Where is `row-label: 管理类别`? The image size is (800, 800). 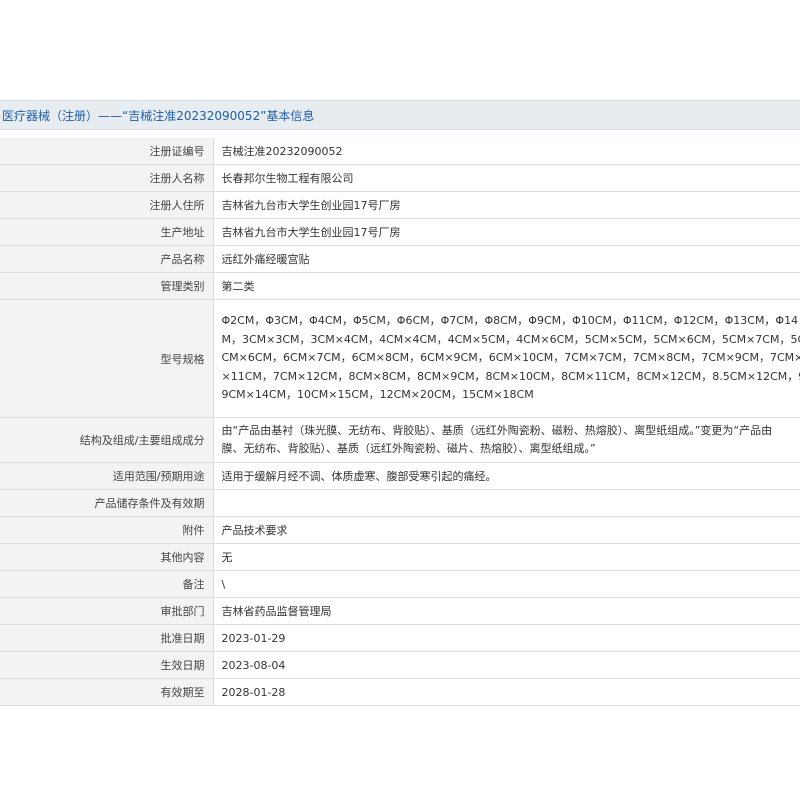
row-label: 管理类别 is located at coordinates (107, 286).